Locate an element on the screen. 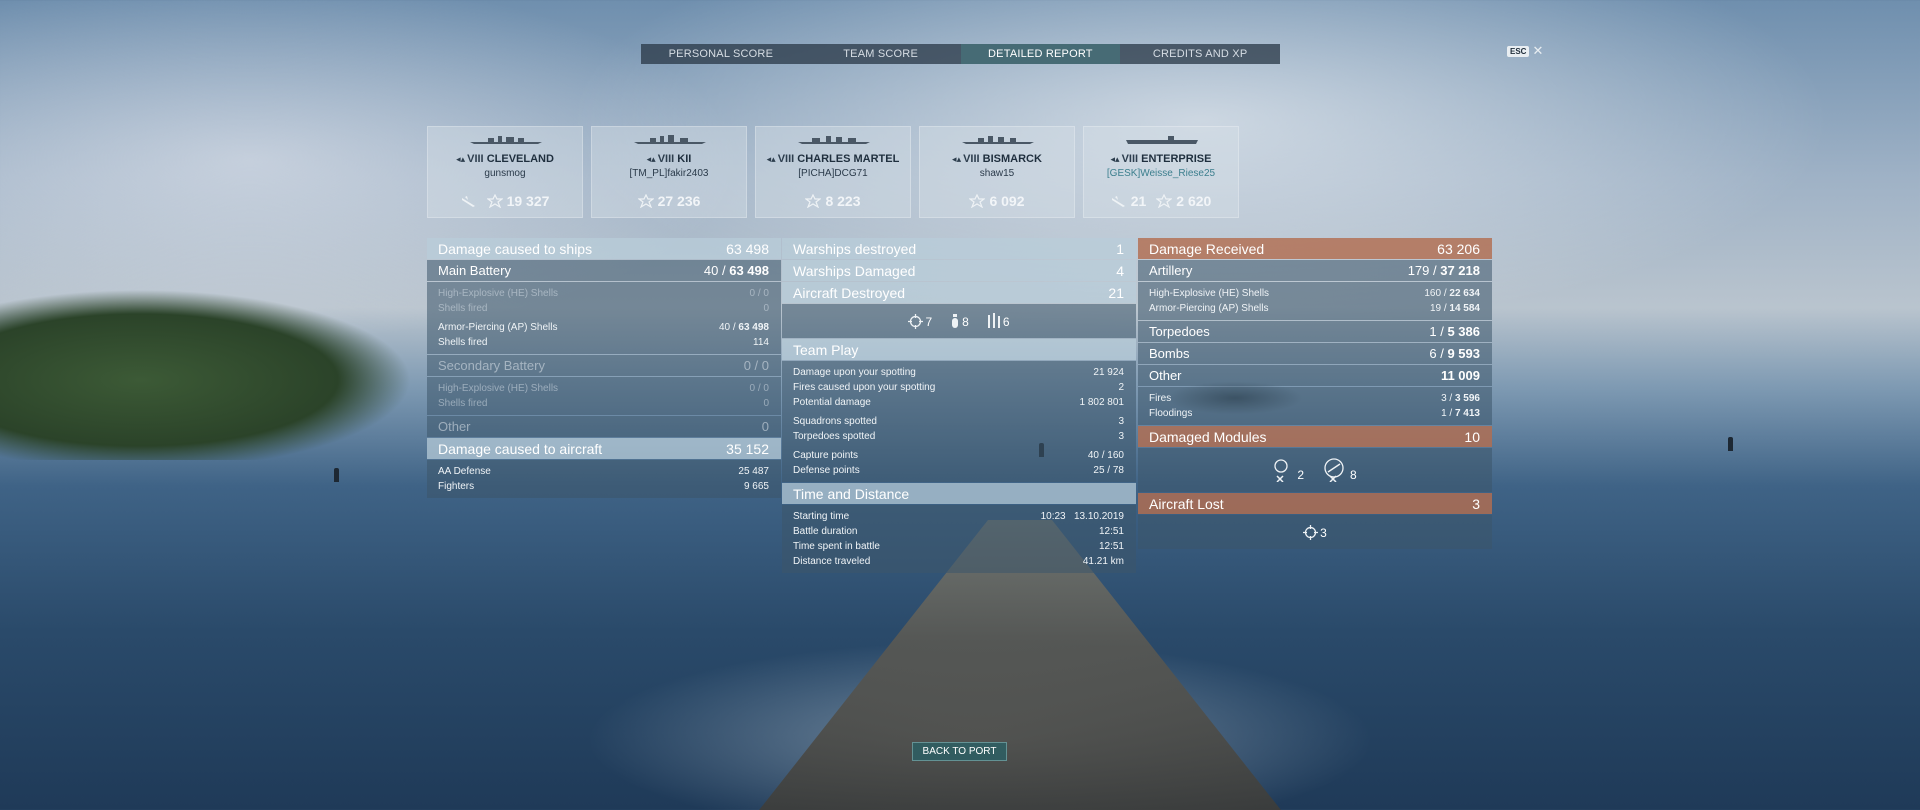 The image size is (1920, 810). ship-card: ◂▴ VIII CLEVELAND gunsmog 19 327 is located at coordinates (505, 172).